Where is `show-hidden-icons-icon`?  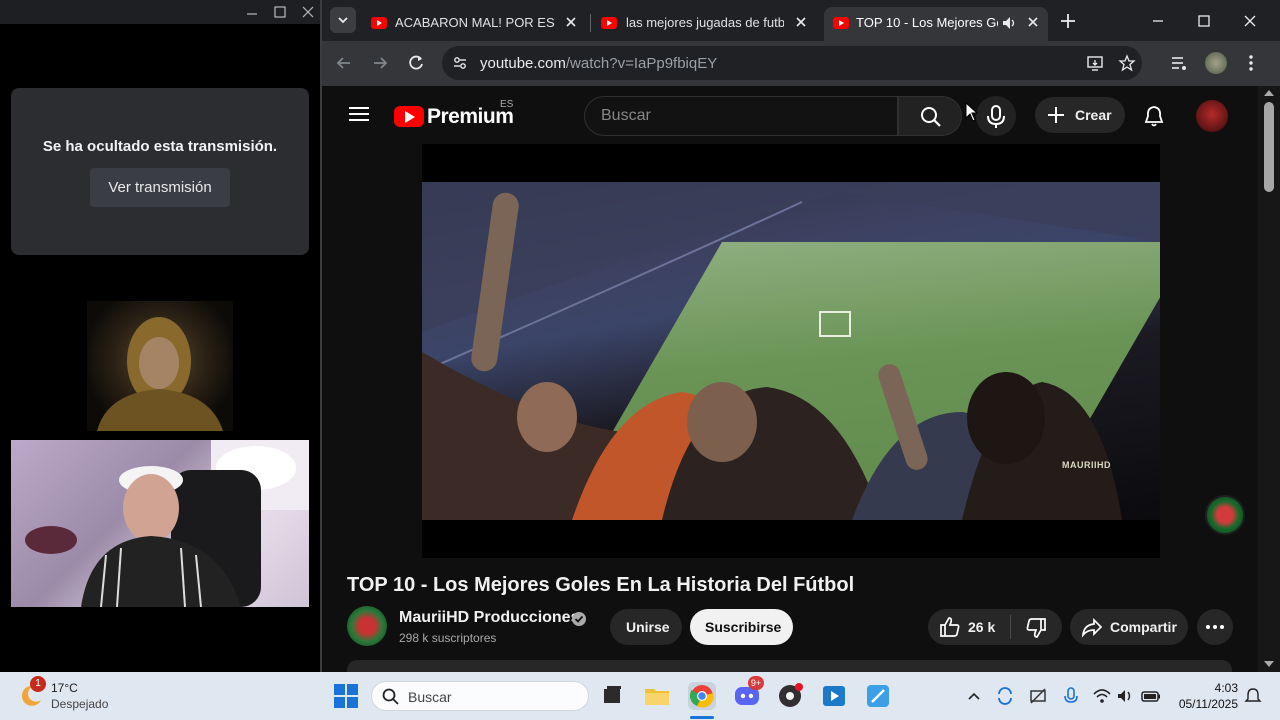
show-hidden-icons-icon is located at coordinates (974, 696).